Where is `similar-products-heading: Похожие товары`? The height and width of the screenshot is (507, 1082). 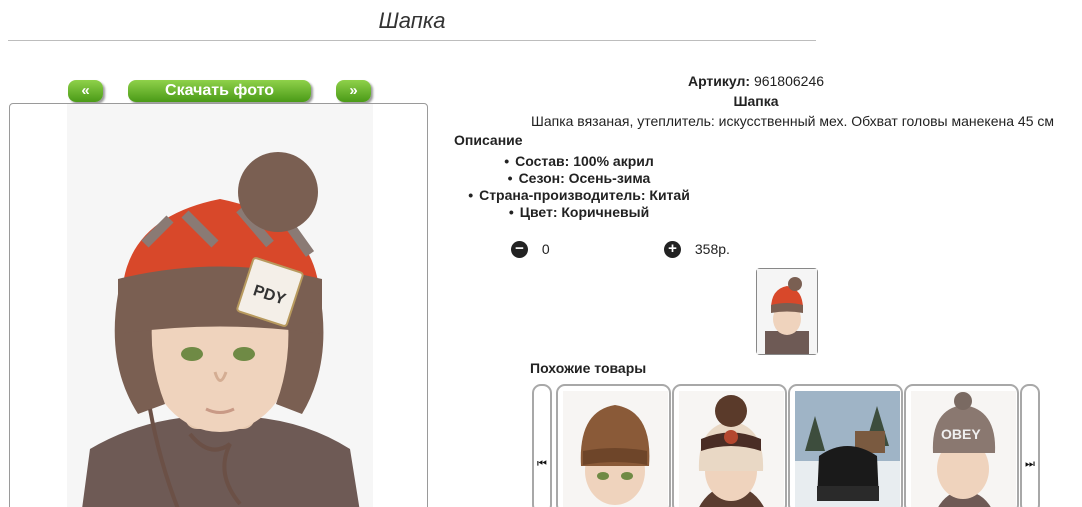
similar-products-heading: Похожие товары is located at coordinates (588, 368).